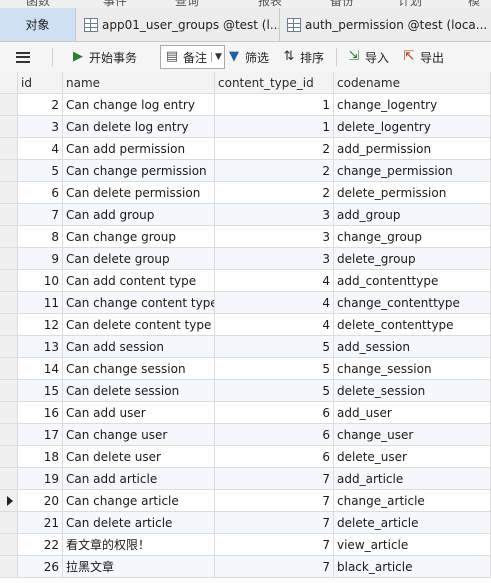 This screenshot has height=583, width=491. Describe the element at coordinates (139, 171) in the screenshot. I see `cell-name: Can change permission` at that location.